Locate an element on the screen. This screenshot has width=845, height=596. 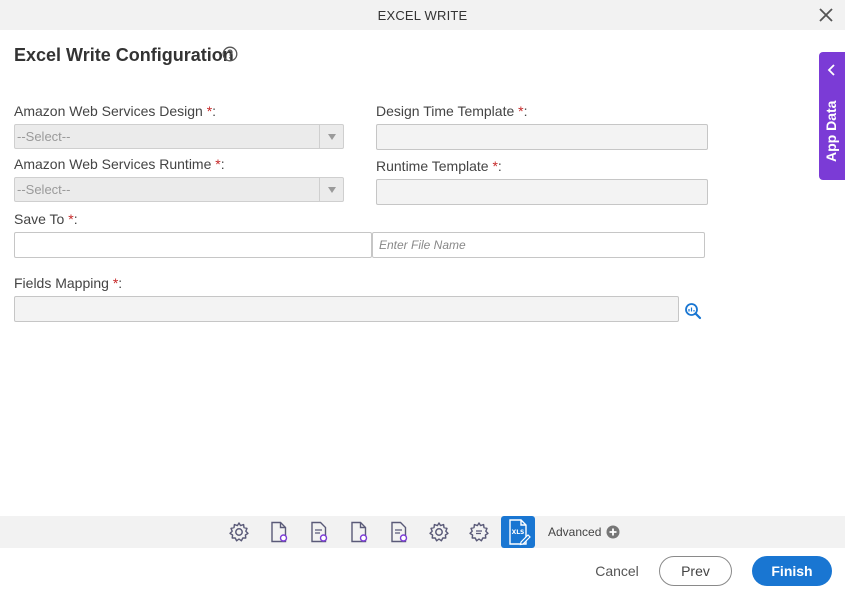
title-bar: EXCEL WRITE is located at coordinates (422, 15).